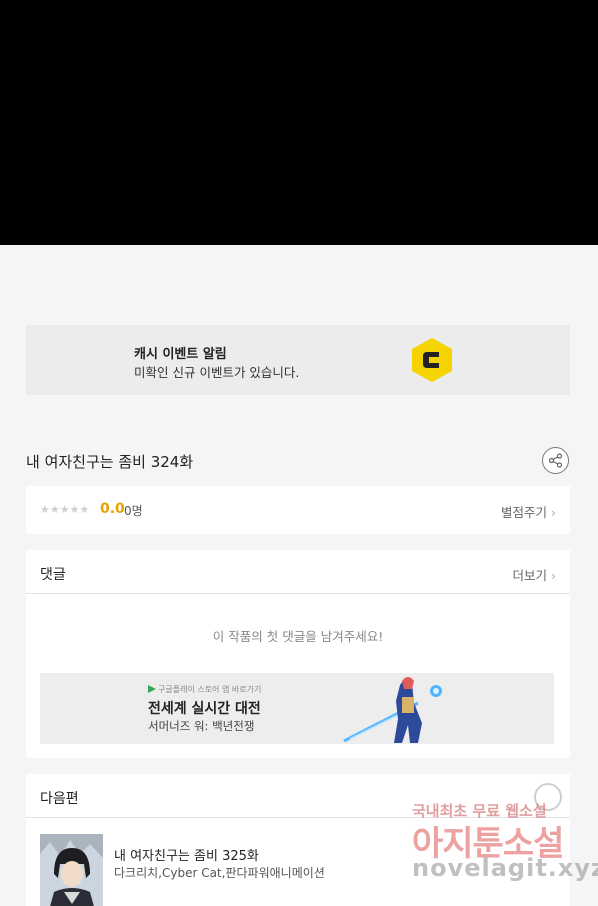 The width and height of the screenshot is (598, 906). Describe the element at coordinates (432, 360) in the screenshot. I see `c-coin-icon` at that location.